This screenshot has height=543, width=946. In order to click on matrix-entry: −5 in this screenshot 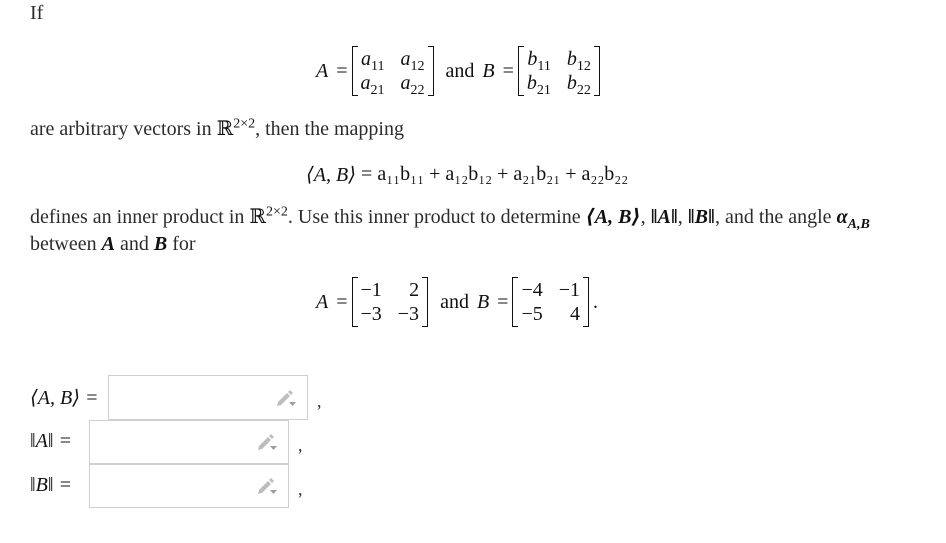, I will do `click(532, 314)`.